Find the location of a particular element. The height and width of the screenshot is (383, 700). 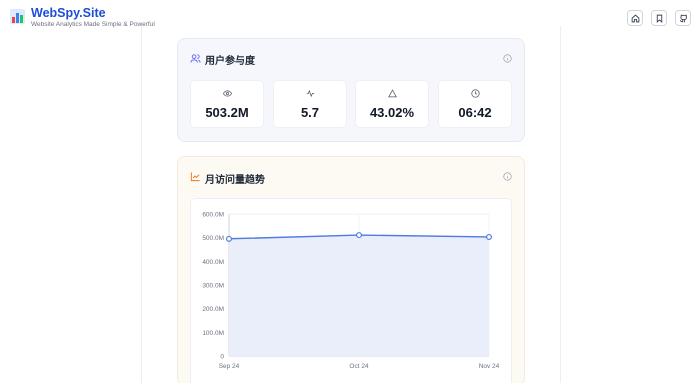

metric-card-visits: 503.2M is located at coordinates (227, 104).